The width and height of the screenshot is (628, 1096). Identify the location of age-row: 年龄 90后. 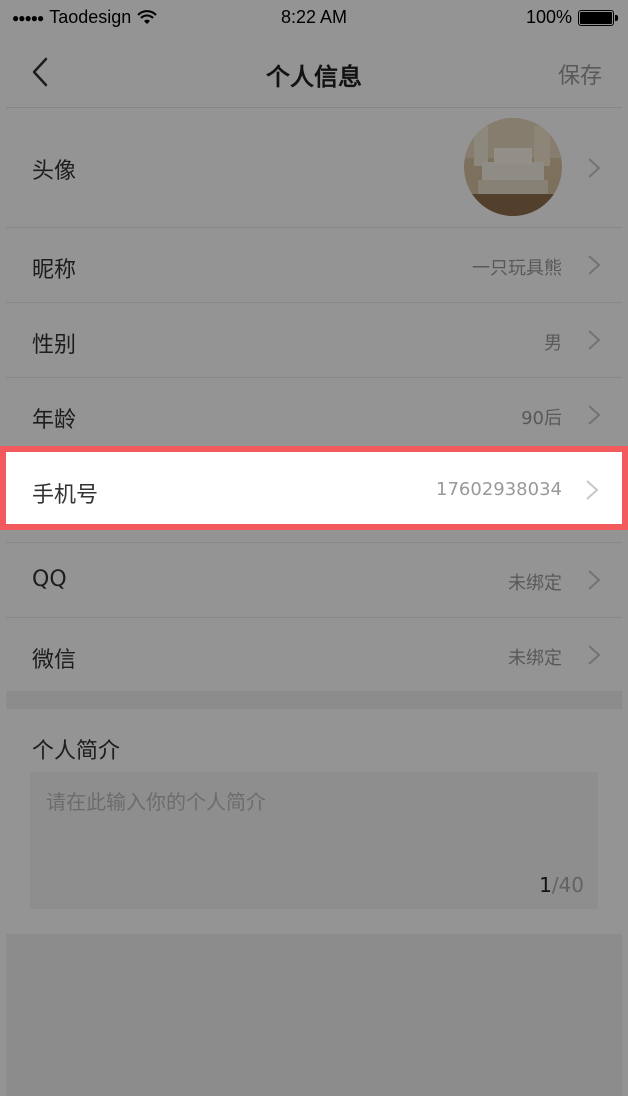
(314, 415).